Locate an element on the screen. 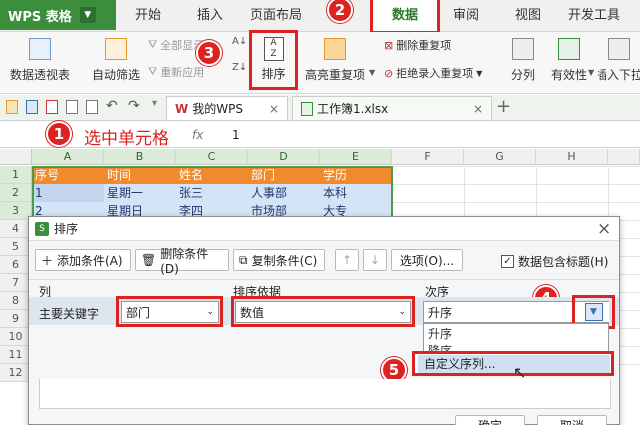 This screenshot has height=425, width=640. split-column-label: 分列 is located at coordinates (522, 75).